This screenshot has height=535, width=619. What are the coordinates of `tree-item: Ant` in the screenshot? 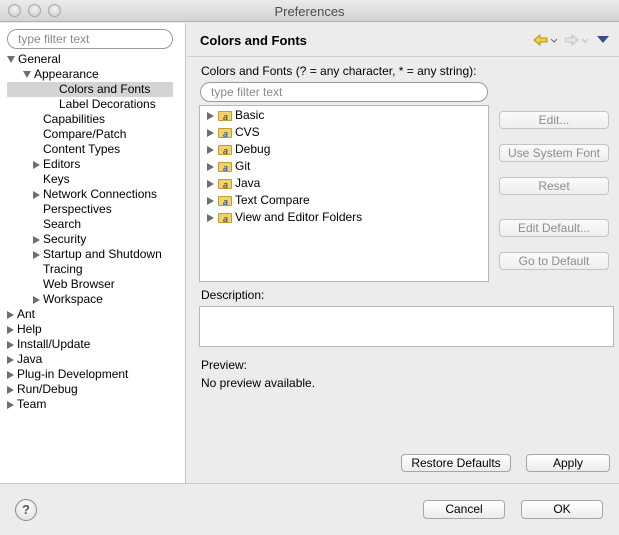 It's located at (17, 314).